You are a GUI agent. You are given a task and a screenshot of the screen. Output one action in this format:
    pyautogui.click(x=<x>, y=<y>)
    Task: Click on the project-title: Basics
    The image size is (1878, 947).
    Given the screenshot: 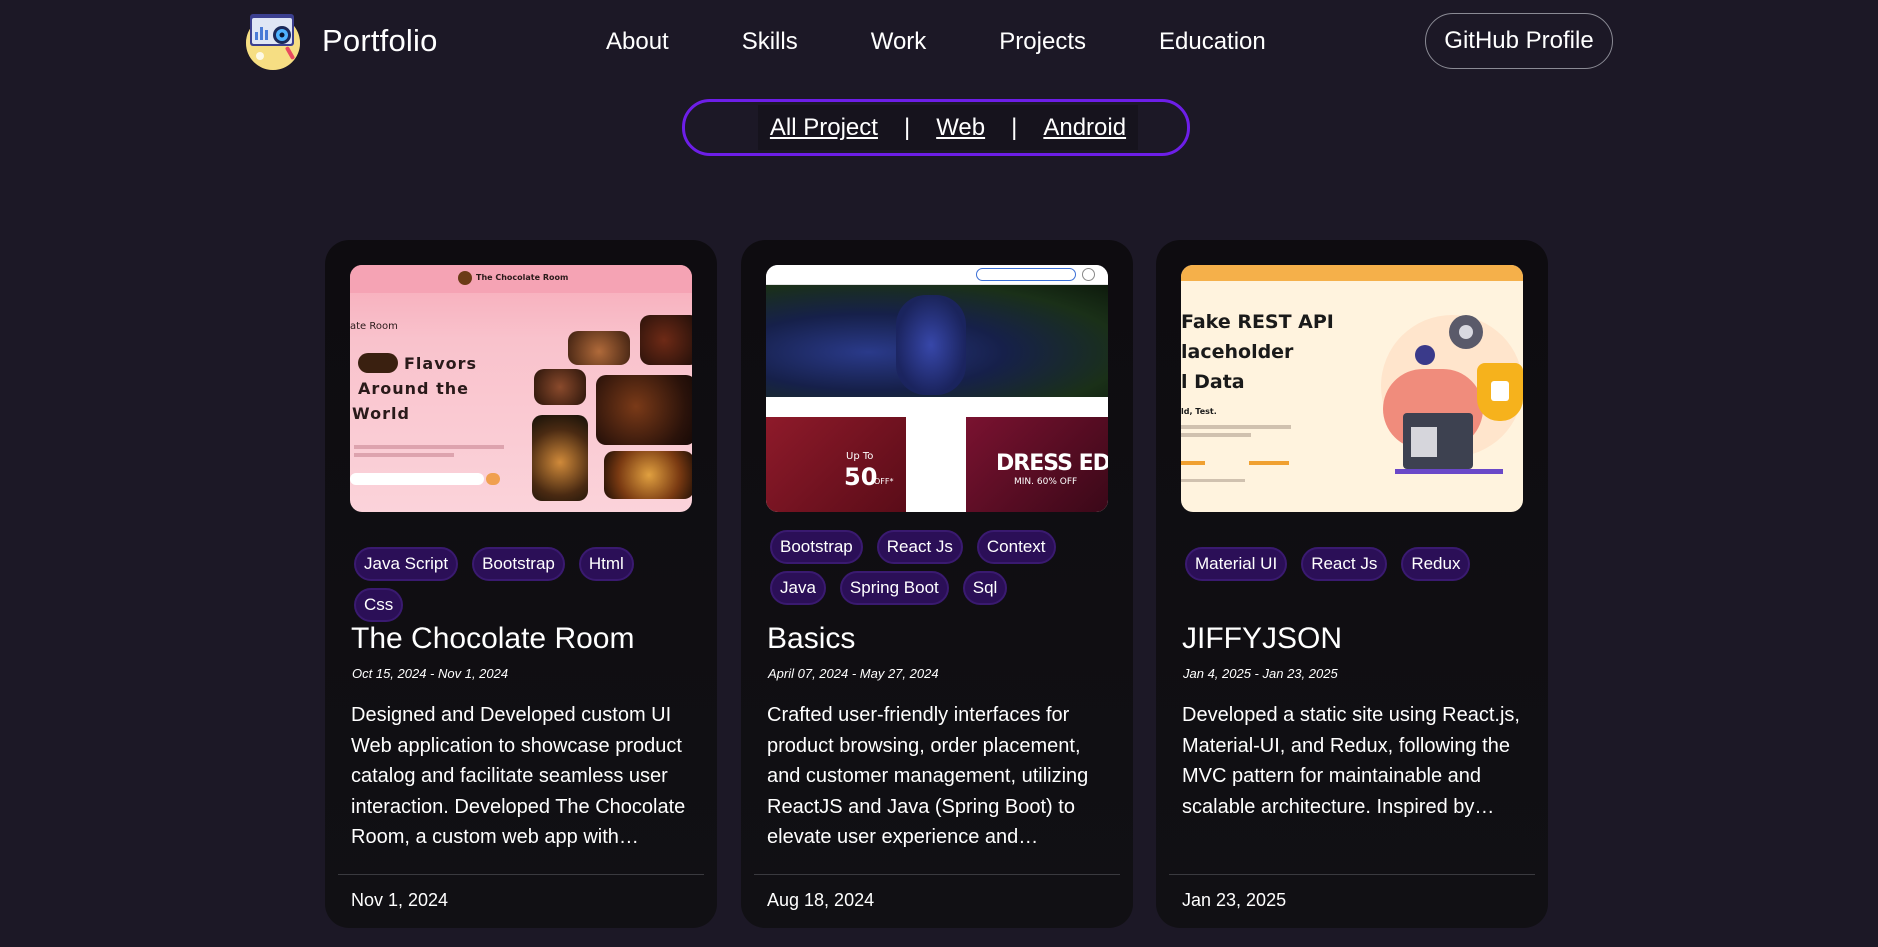 What is the action you would take?
    pyautogui.click(x=811, y=638)
    